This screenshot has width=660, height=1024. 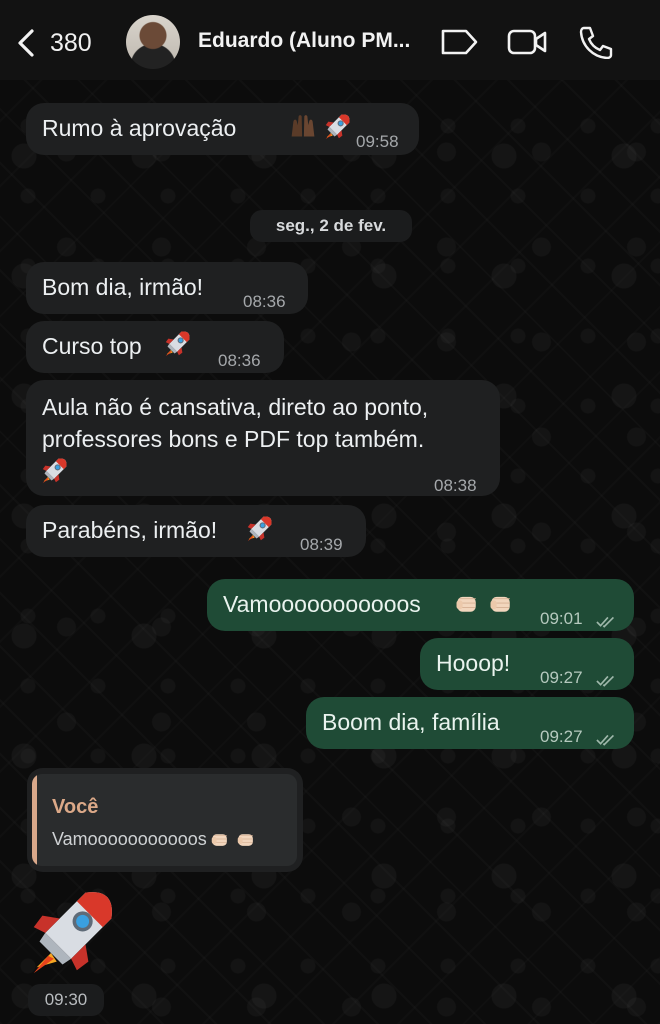 What do you see at coordinates (153, 42) in the screenshot?
I see `contact-avatar` at bounding box center [153, 42].